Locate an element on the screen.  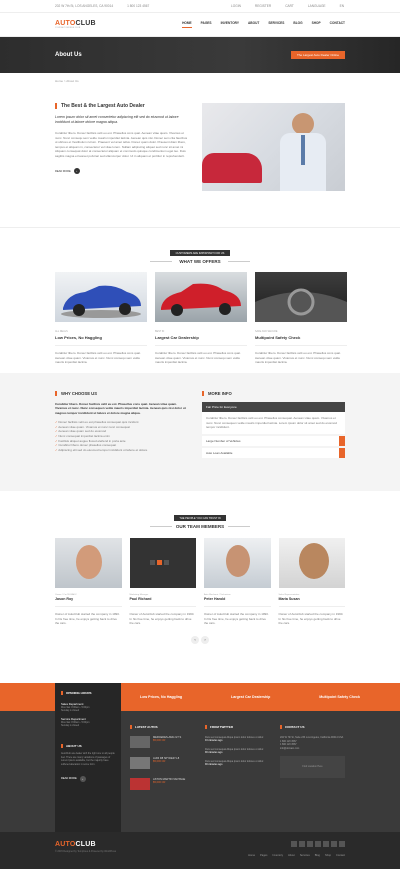
list-item: AUDI R8 SPYDER V-8 $5,000 CR is located at coordinates (162, 763).